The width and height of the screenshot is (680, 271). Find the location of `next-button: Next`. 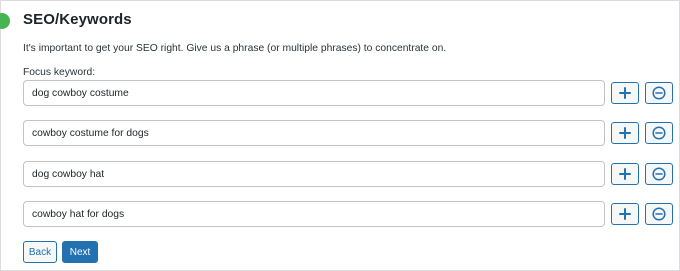

next-button: Next is located at coordinates (80, 252).